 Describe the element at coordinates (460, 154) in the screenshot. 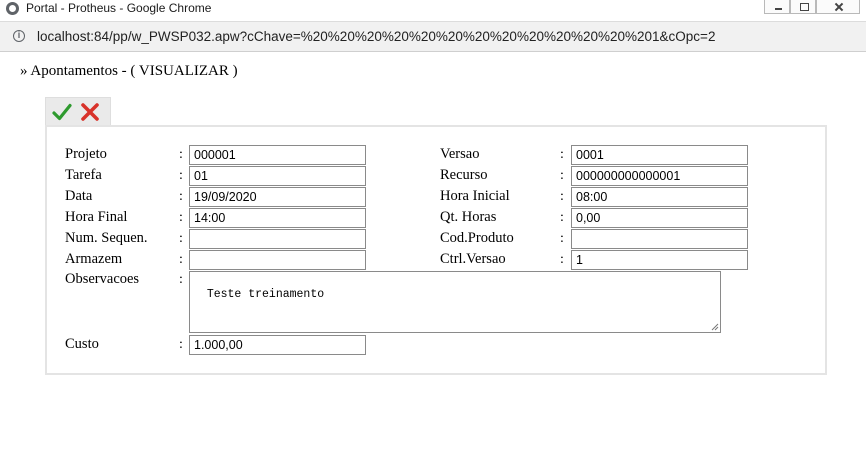

I see `versao-label: Versao` at that location.